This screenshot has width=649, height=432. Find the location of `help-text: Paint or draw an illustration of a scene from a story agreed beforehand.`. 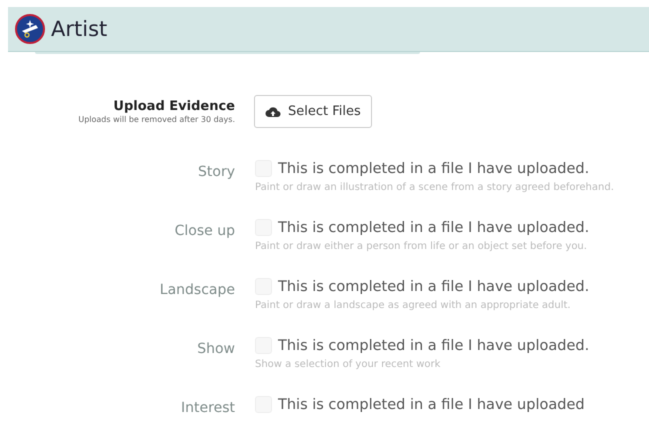

help-text: Paint or draw an illustration of a scene from a story agreed beforehand. is located at coordinates (434, 187).